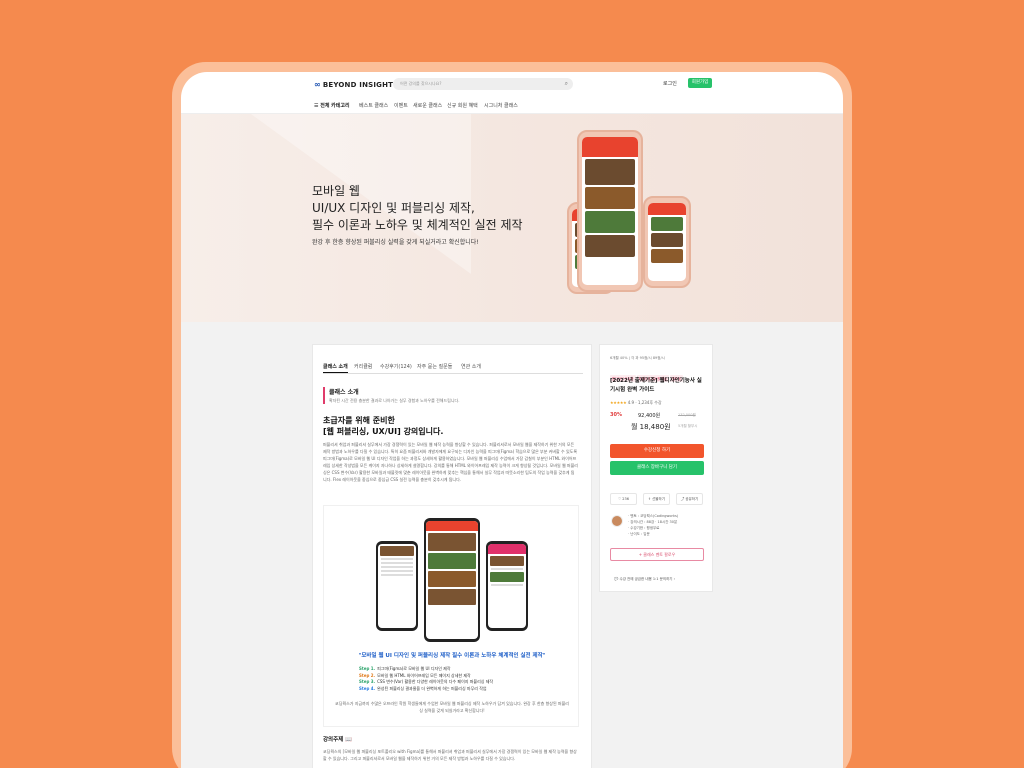 The height and width of the screenshot is (768, 1024). I want to click on big-heading-line: [웹 퍼블리싱, UX/UI] 강의입니다., so click(383, 431).